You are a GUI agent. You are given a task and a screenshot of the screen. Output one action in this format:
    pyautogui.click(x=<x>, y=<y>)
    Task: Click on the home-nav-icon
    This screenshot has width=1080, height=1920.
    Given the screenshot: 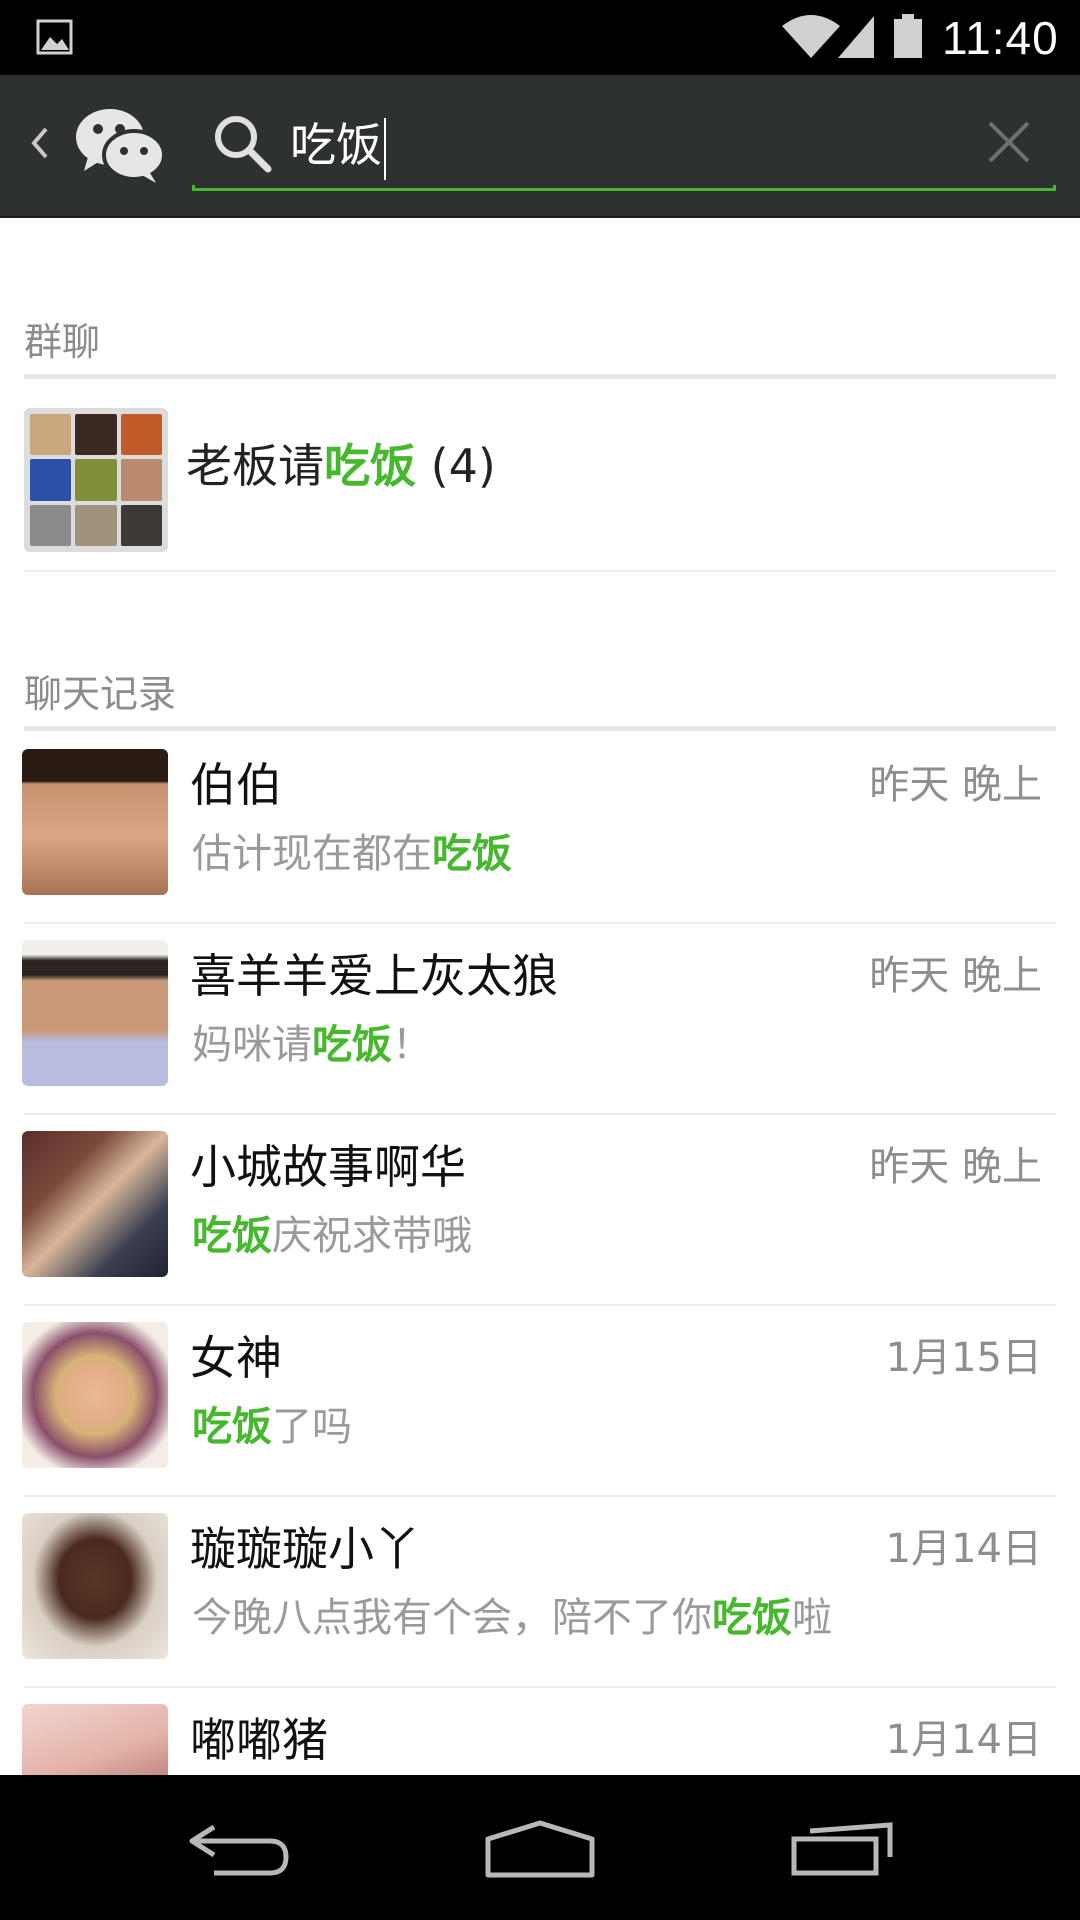 What is the action you would take?
    pyautogui.click(x=540, y=1849)
    